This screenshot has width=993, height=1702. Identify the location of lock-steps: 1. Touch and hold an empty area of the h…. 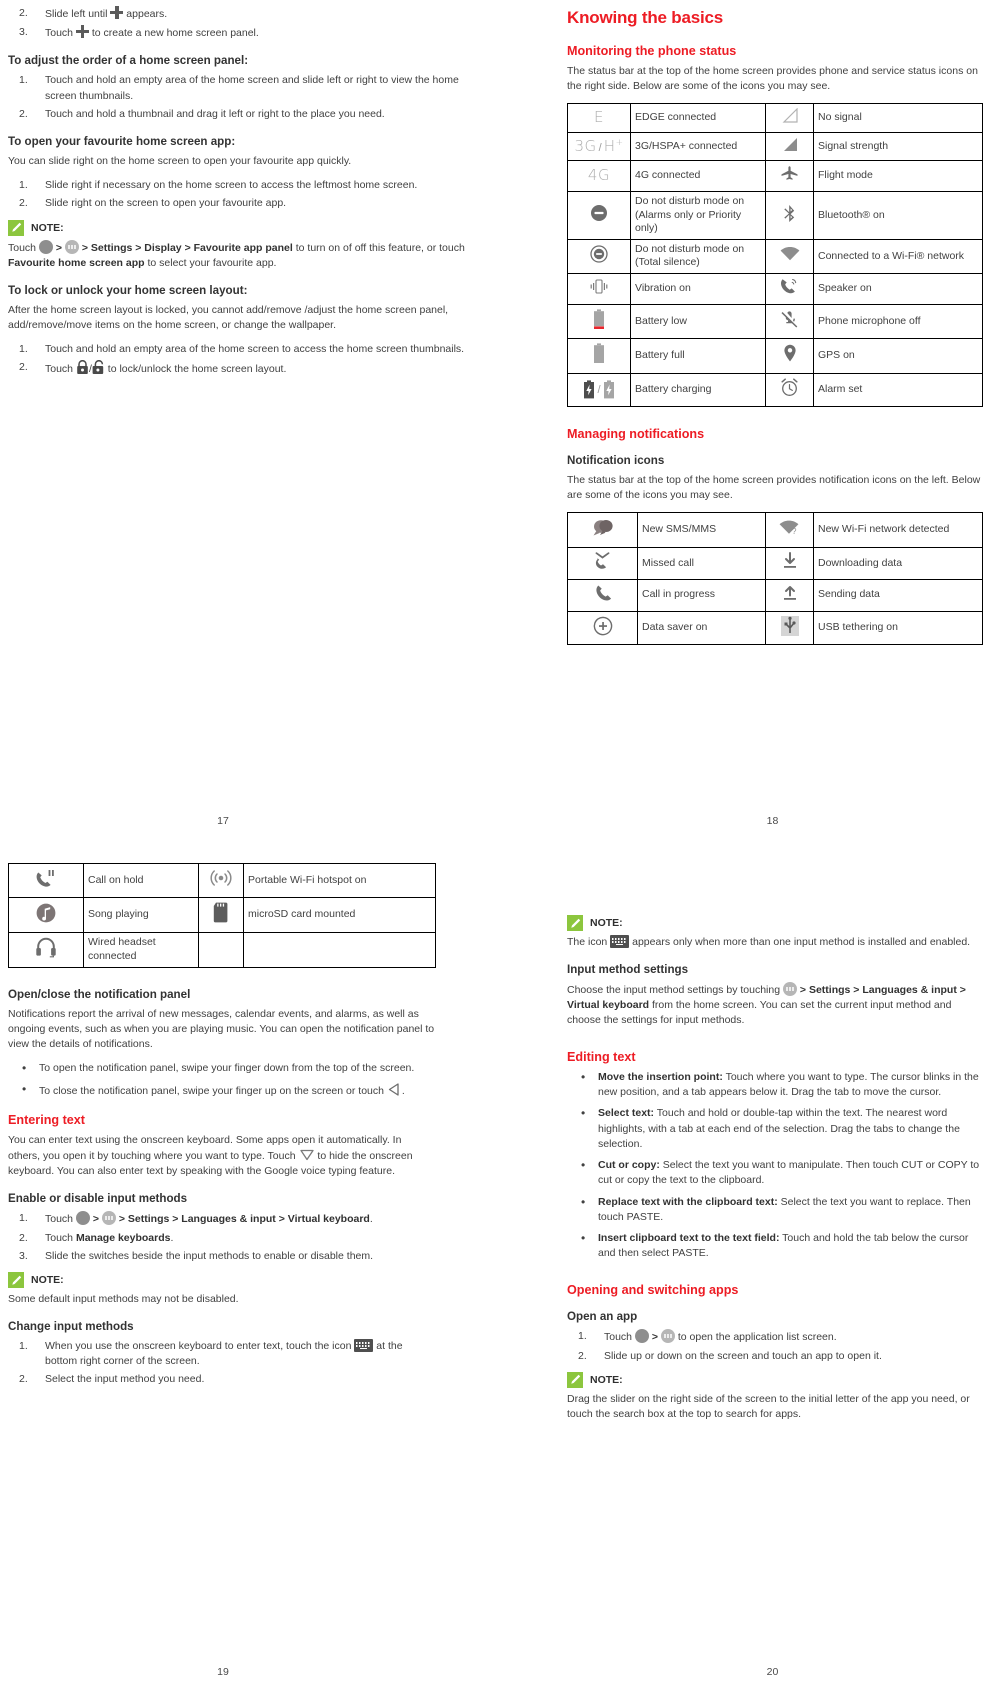
(248, 359).